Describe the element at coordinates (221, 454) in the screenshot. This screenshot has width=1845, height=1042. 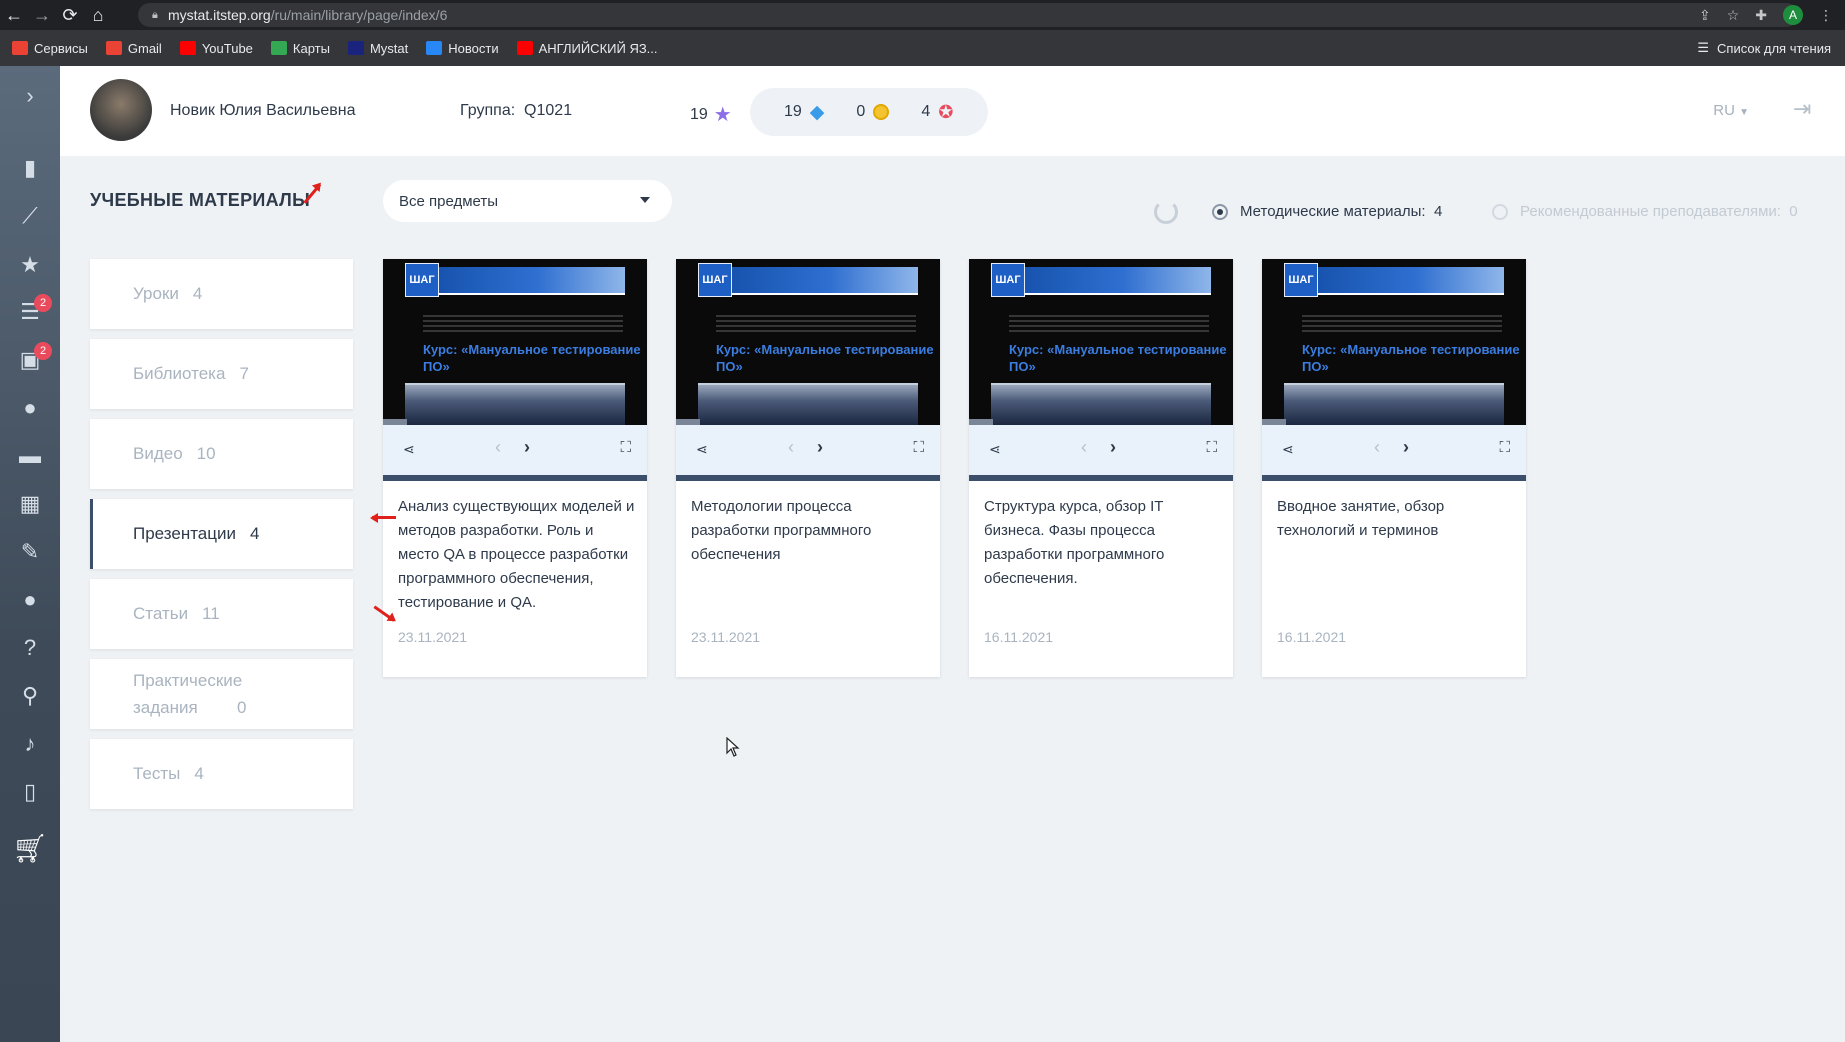
I see `category-item: Видео 10` at that location.